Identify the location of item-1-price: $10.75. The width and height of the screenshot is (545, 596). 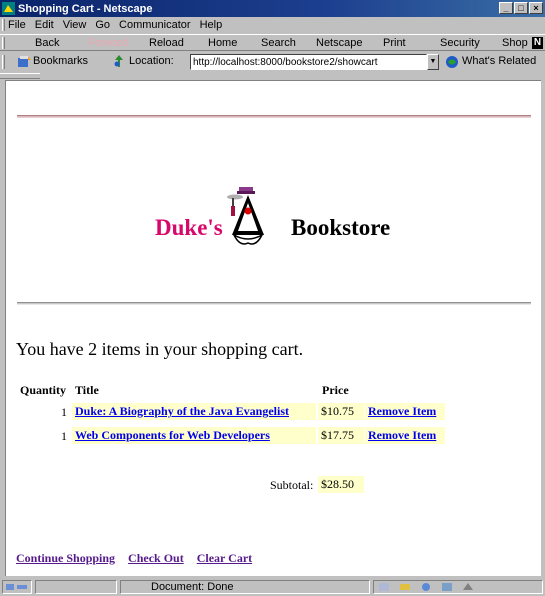
(341, 411).